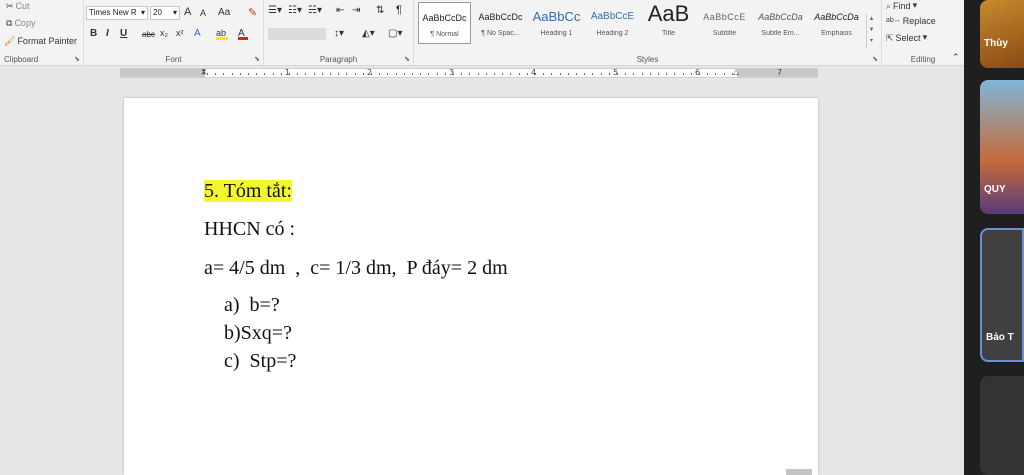  I want to click on font-name-dropdown: Times New R ▾, so click(117, 13).